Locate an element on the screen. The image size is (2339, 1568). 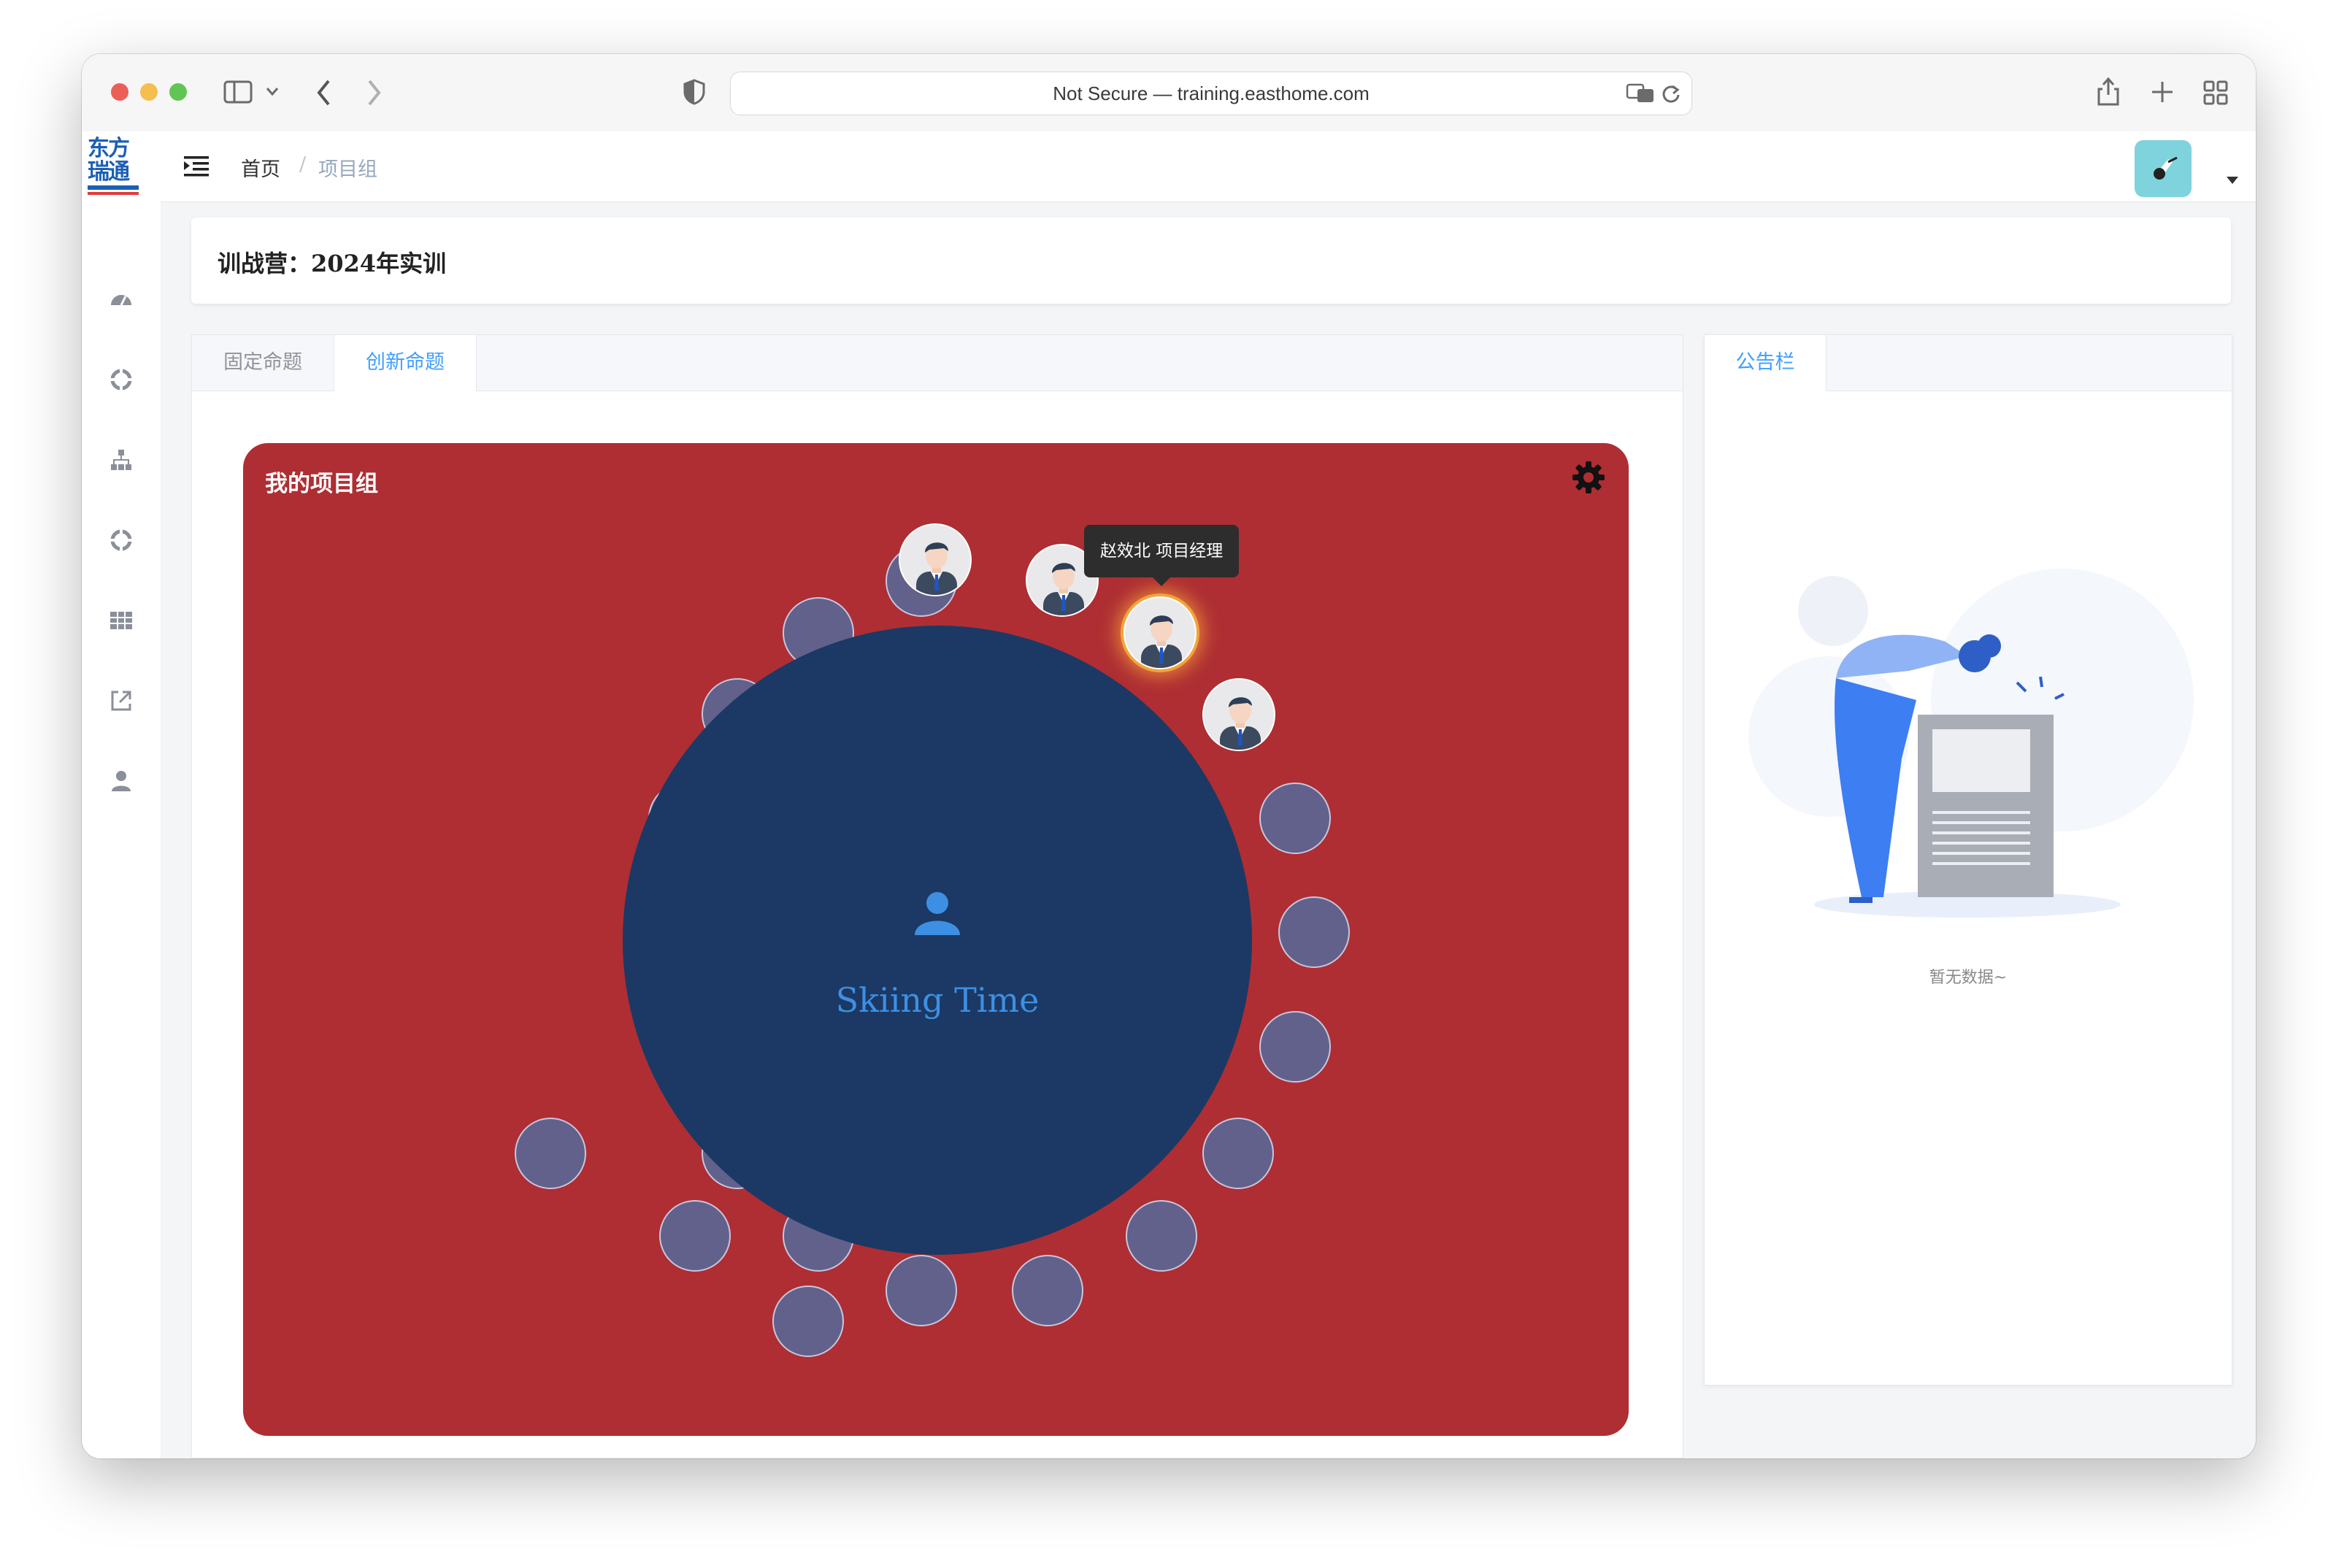
logo-text-line2: 瑞通 is located at coordinates (109, 172).